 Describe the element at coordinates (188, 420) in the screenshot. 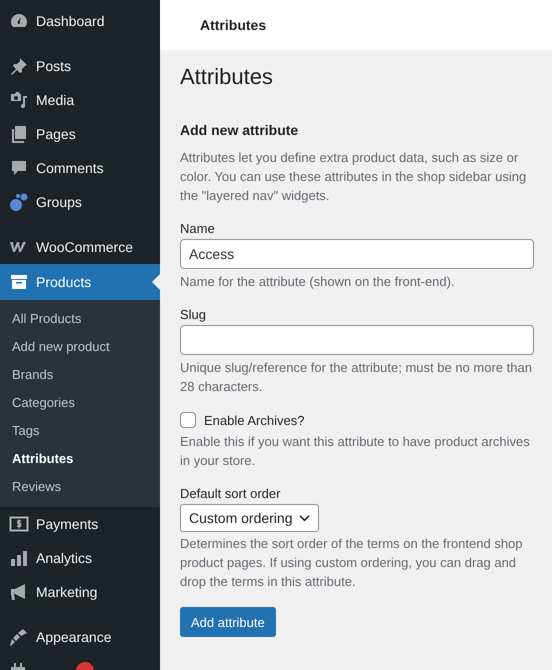

I see `checkbox` at that location.